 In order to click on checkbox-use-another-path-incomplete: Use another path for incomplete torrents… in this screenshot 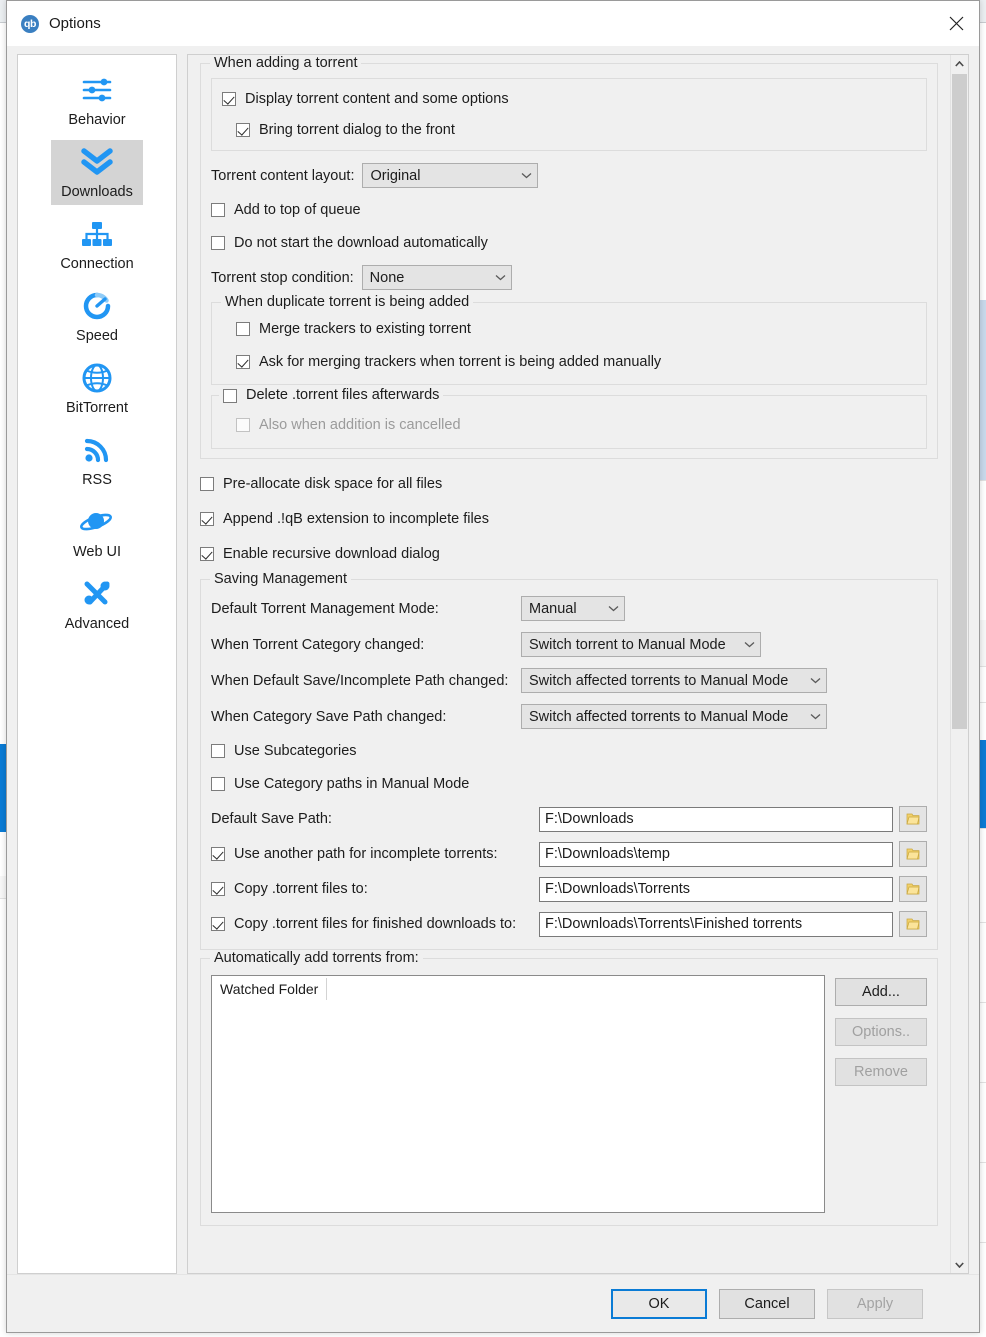, I will do `click(375, 854)`.